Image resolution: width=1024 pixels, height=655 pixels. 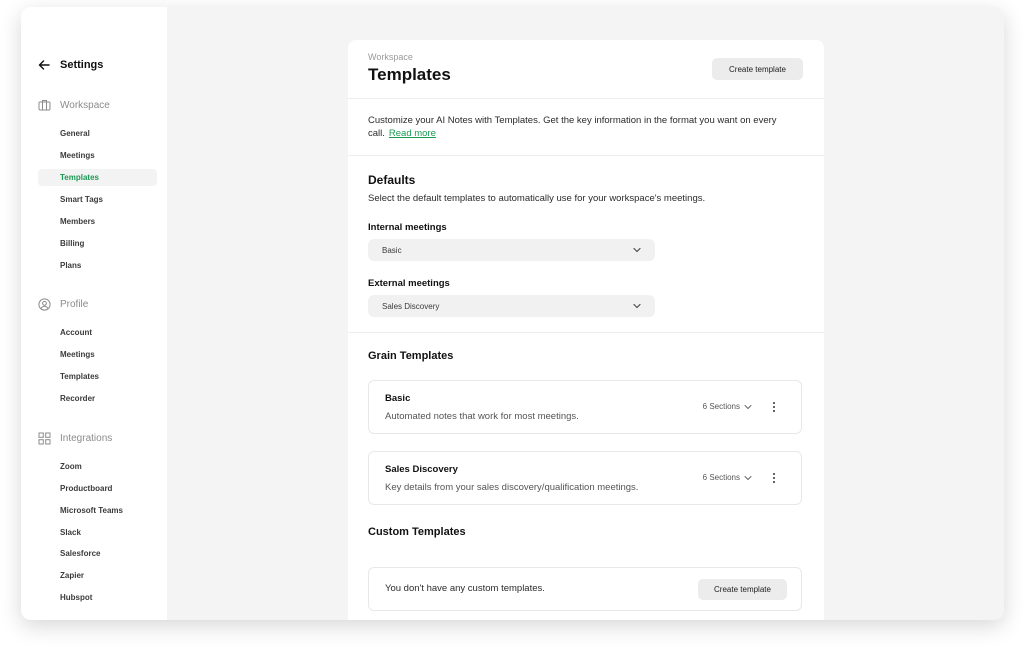 What do you see at coordinates (421, 469) in the screenshot?
I see `template-name: Sales Discovery` at bounding box center [421, 469].